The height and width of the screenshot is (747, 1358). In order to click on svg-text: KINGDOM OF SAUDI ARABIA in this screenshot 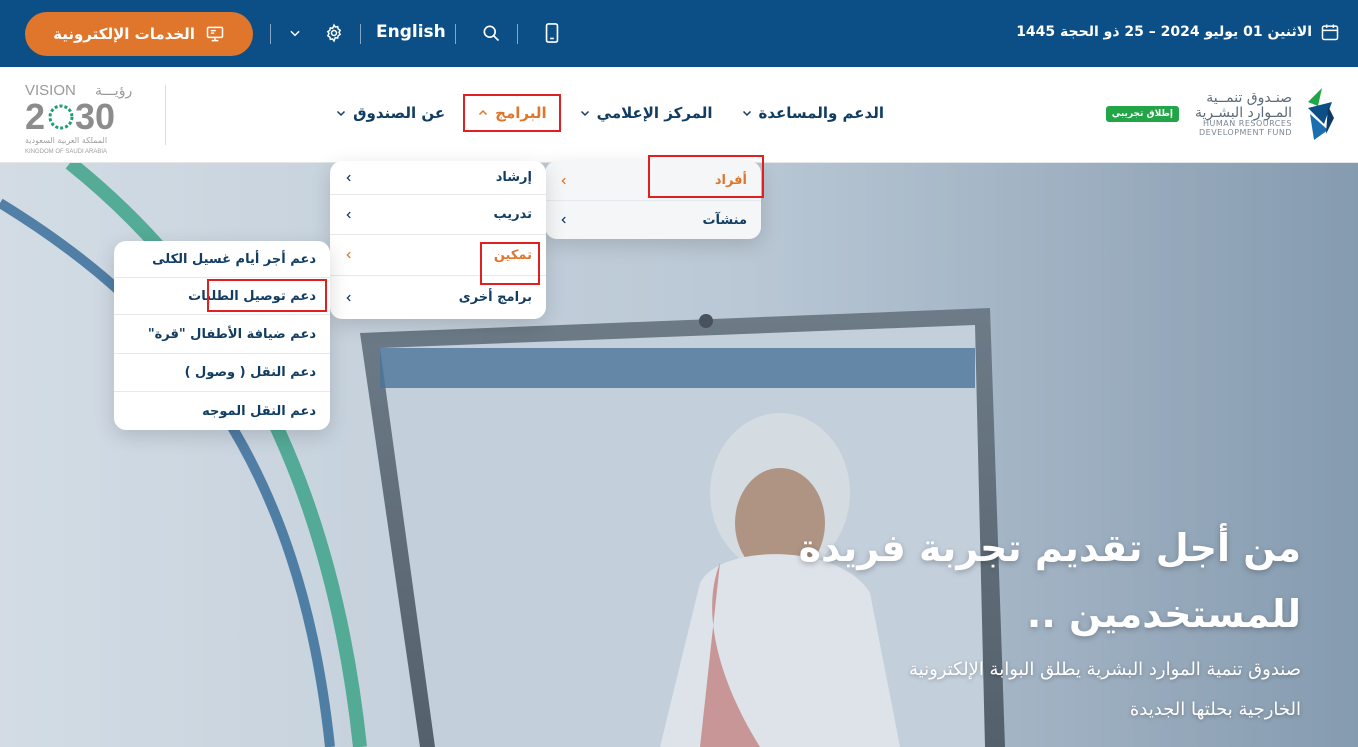, I will do `click(66, 152)`.